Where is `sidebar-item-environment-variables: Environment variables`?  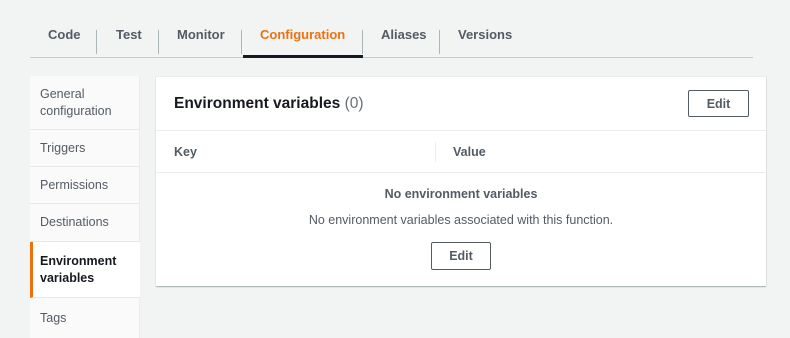 sidebar-item-environment-variables: Environment variables is located at coordinates (85, 270).